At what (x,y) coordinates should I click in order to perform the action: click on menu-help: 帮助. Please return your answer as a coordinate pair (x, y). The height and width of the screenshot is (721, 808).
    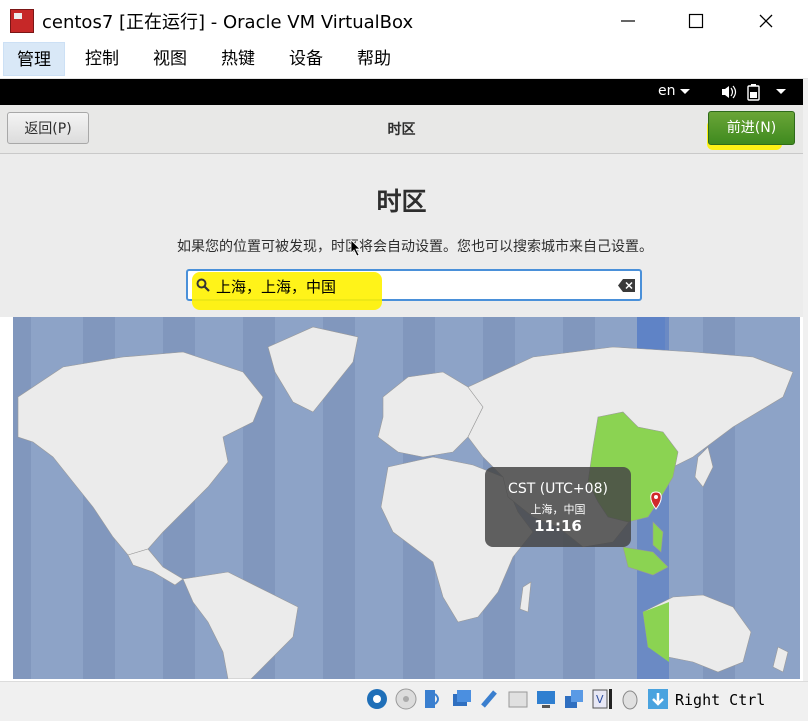
    Looking at the image, I should click on (374, 59).